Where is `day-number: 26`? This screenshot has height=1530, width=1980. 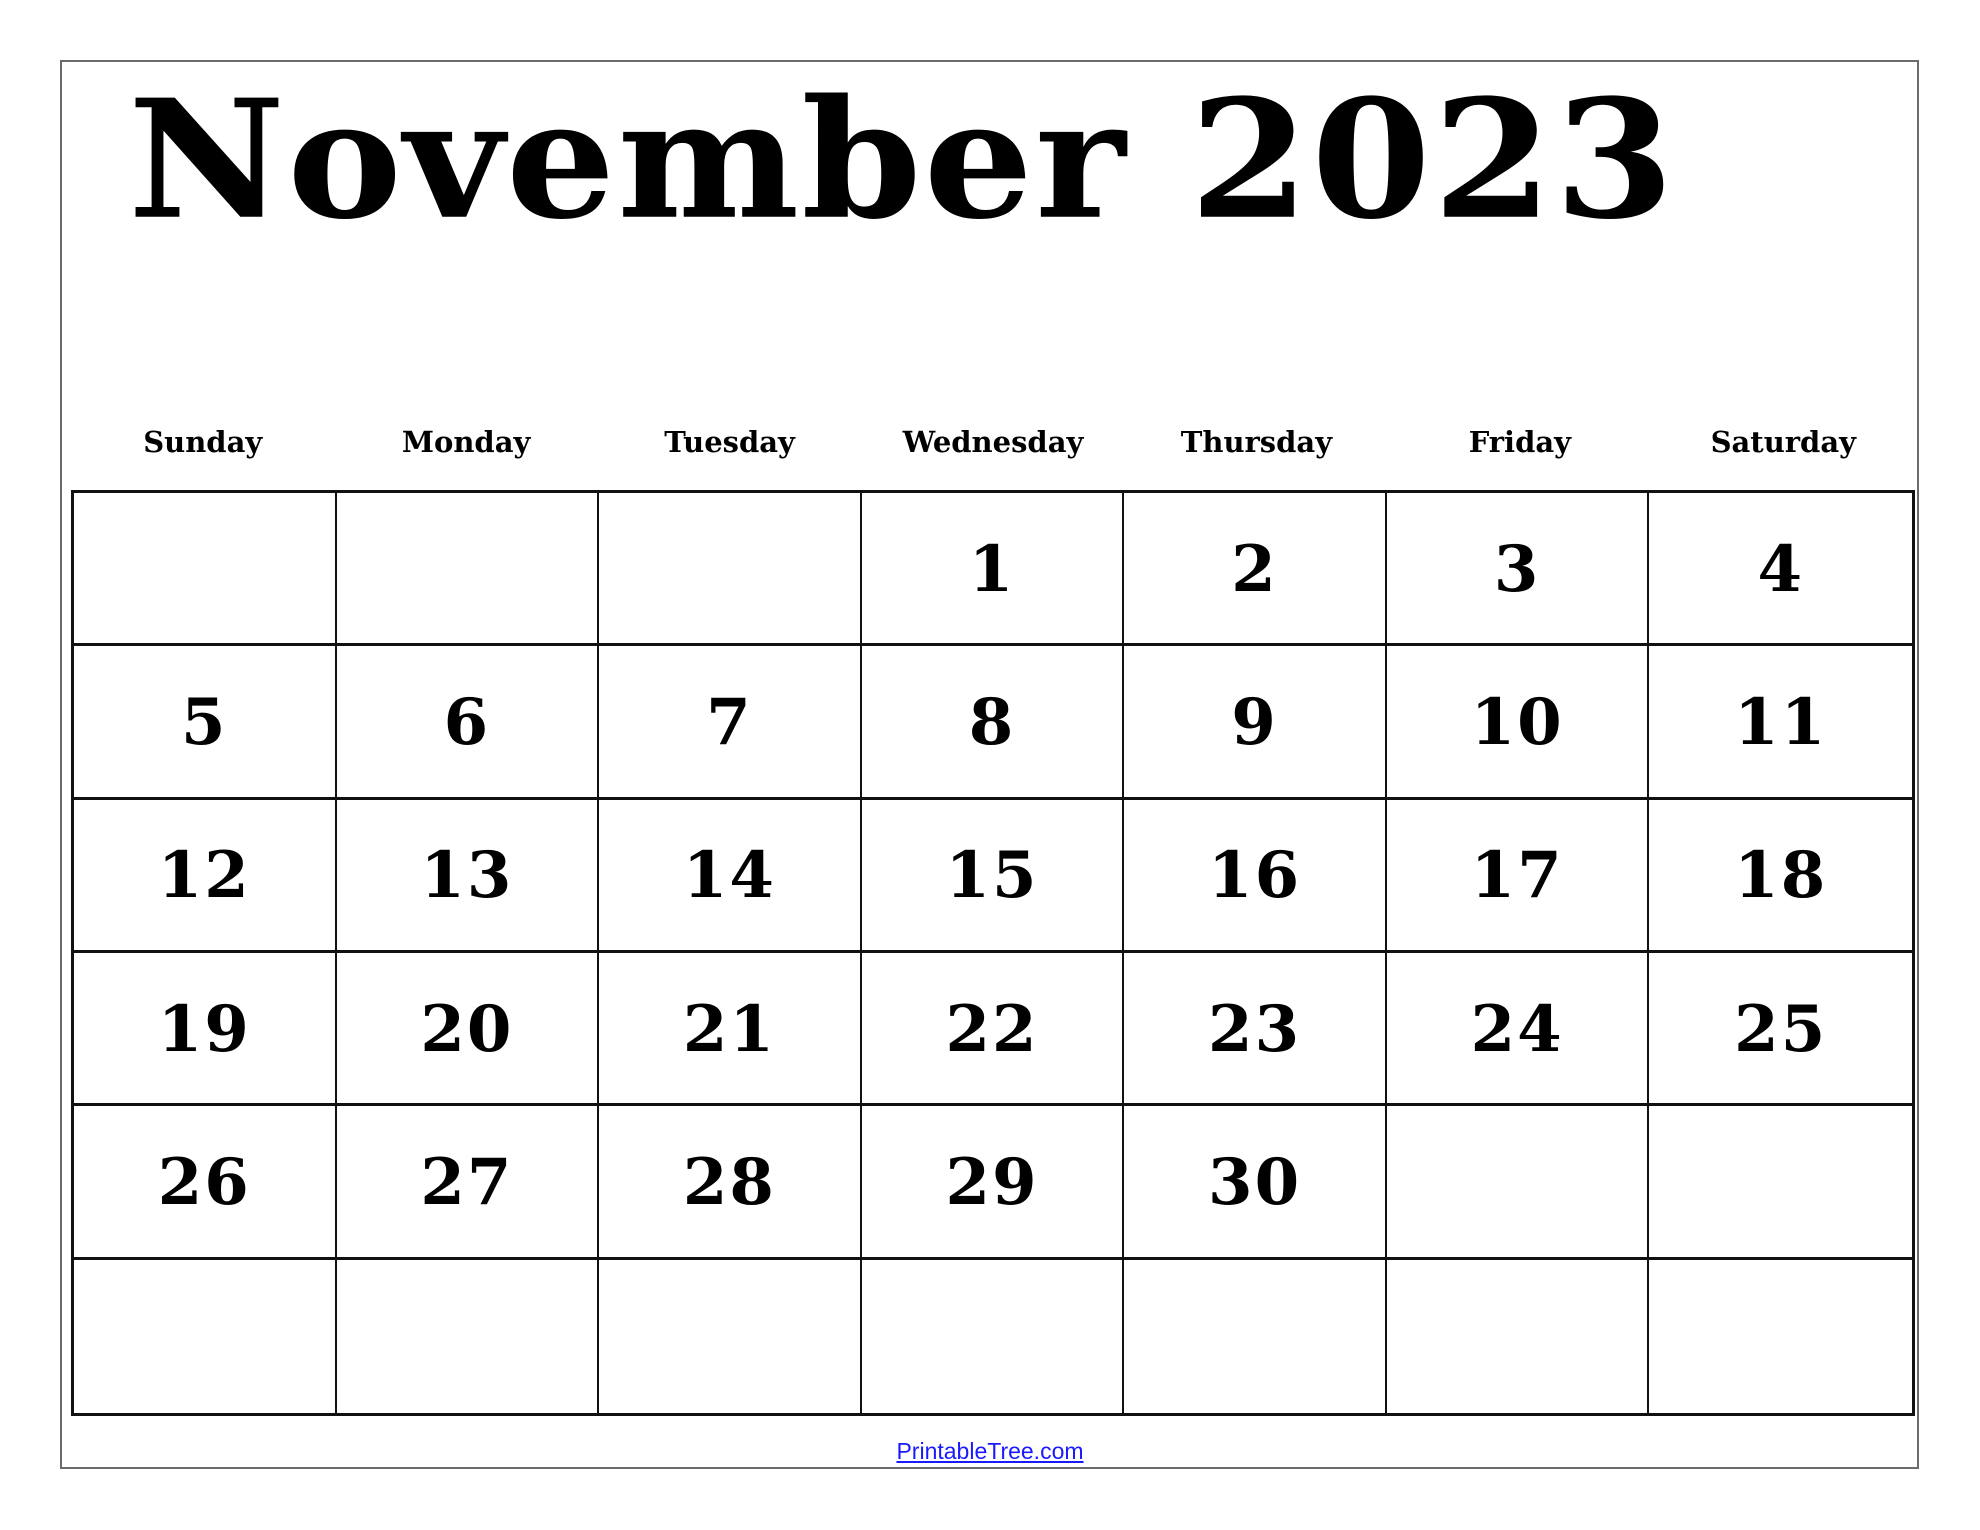 day-number: 26 is located at coordinates (204, 1182).